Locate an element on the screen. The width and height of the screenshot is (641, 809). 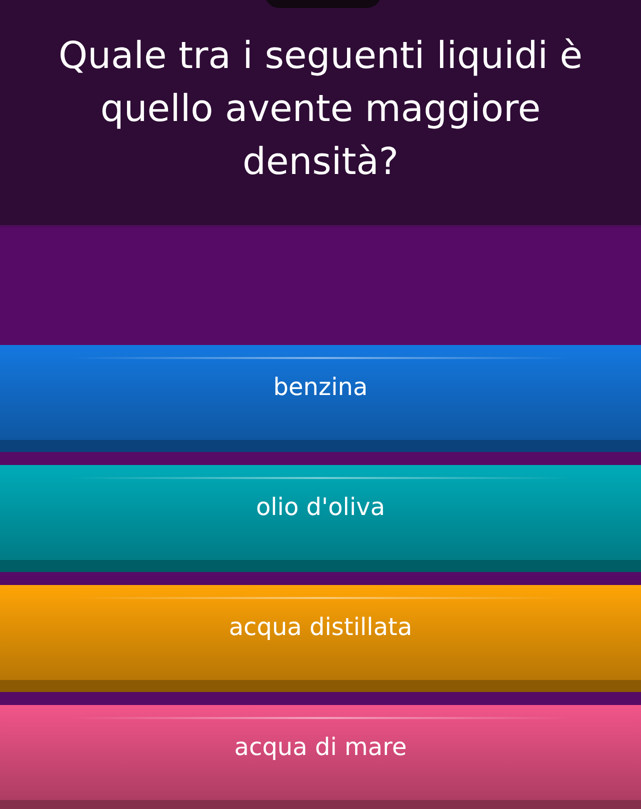
answer-button: acqua distillata is located at coordinates (320, 638).